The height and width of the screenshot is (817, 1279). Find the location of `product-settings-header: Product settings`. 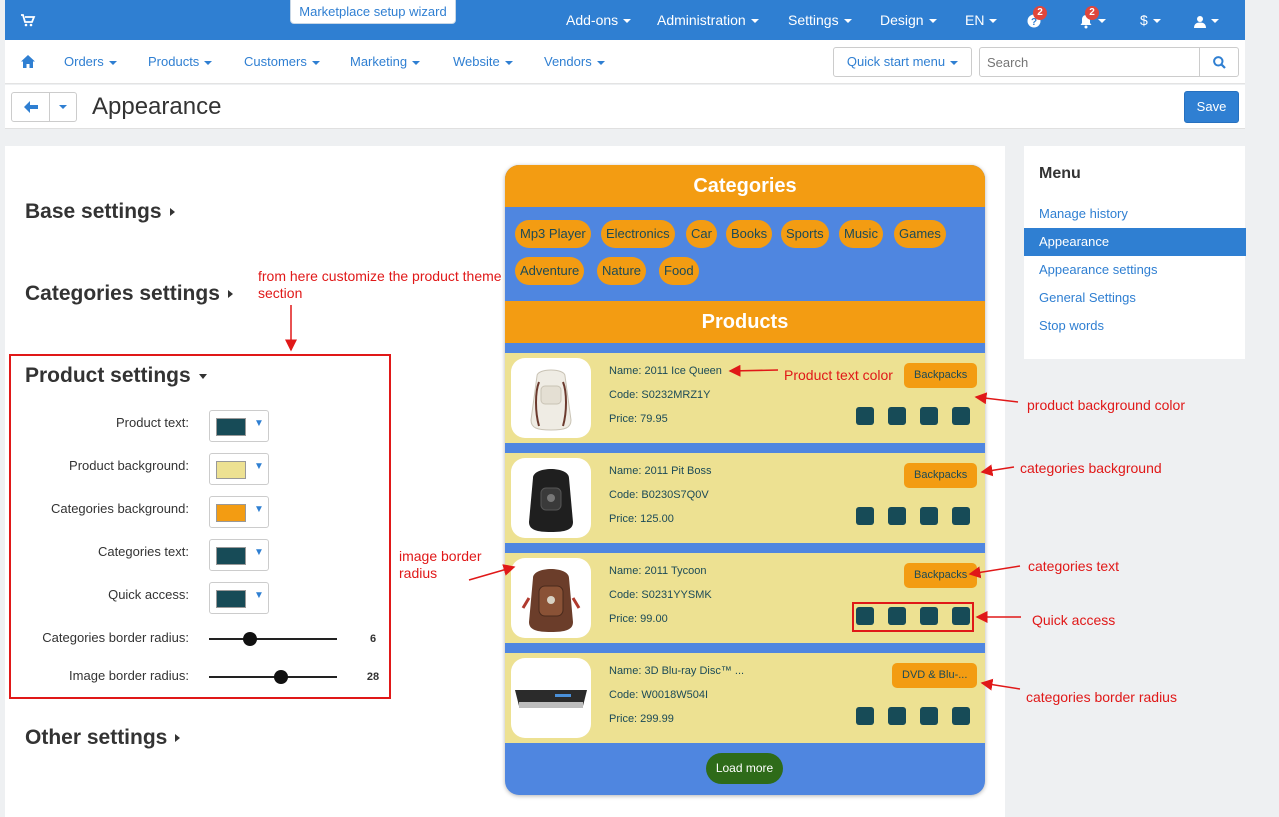

product-settings-header: Product settings is located at coordinates (116, 376).